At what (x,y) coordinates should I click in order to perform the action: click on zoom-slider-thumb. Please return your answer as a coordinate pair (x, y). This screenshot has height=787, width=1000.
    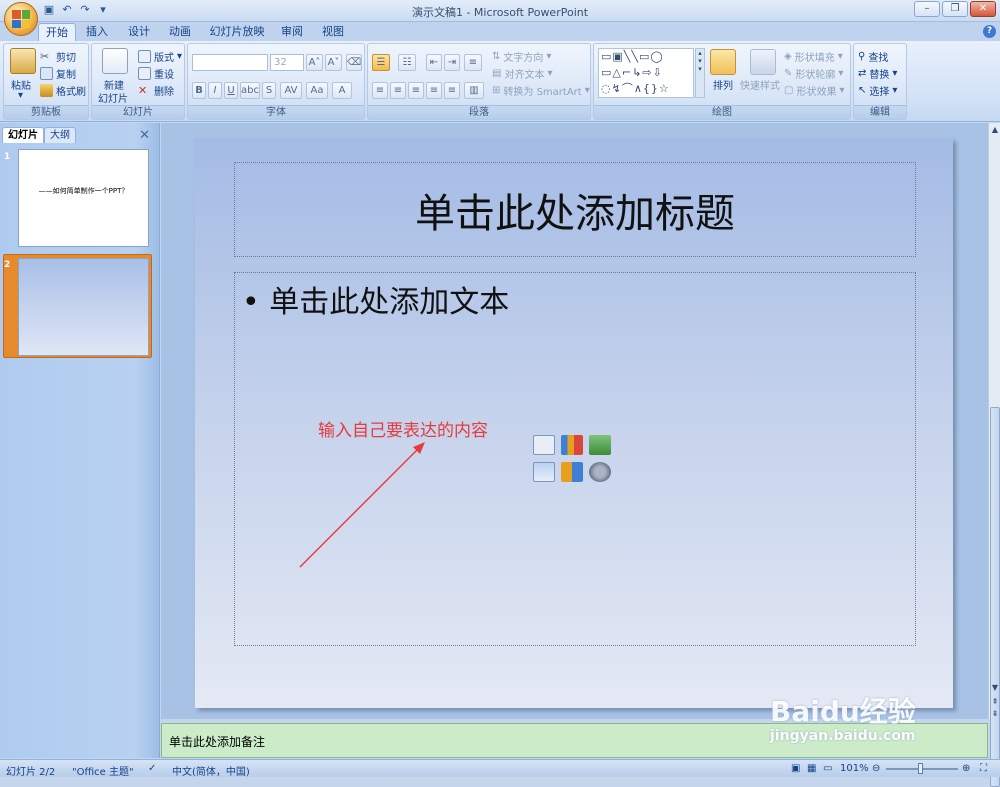
    Looking at the image, I should click on (920, 768).